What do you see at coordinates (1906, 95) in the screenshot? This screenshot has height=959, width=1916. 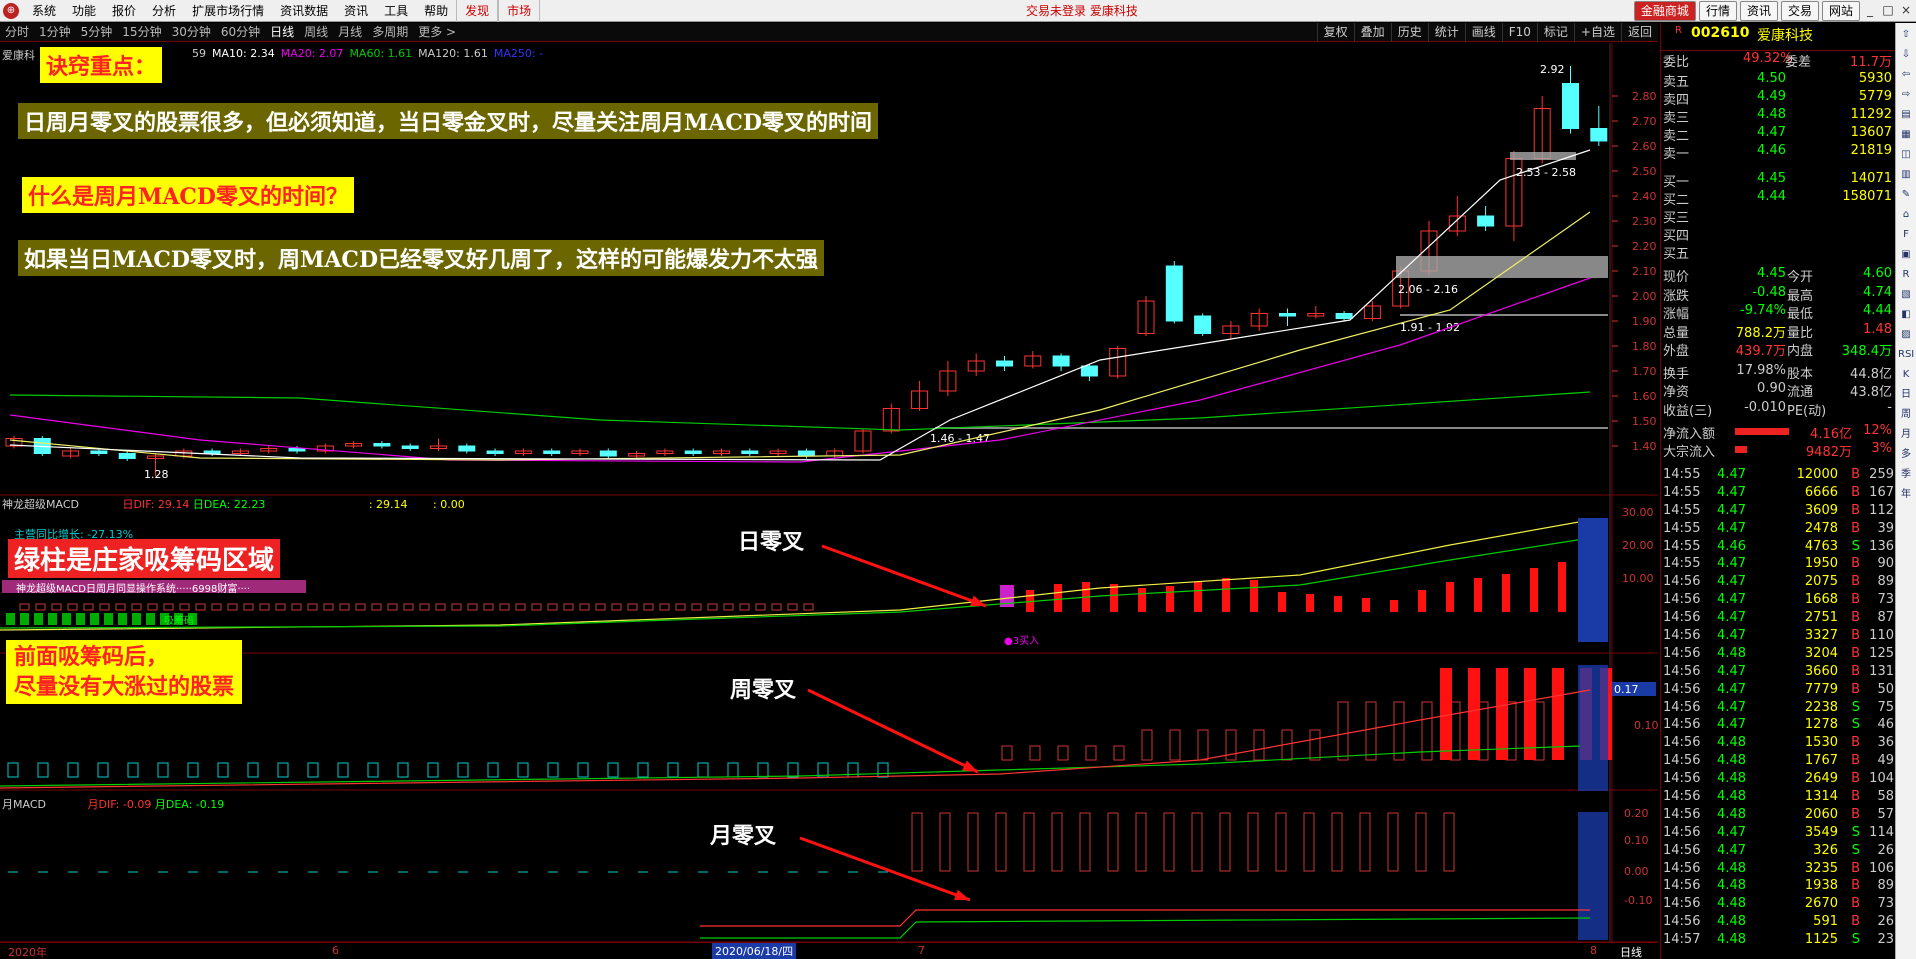 I see `side-tool-icon: ⇨` at bounding box center [1906, 95].